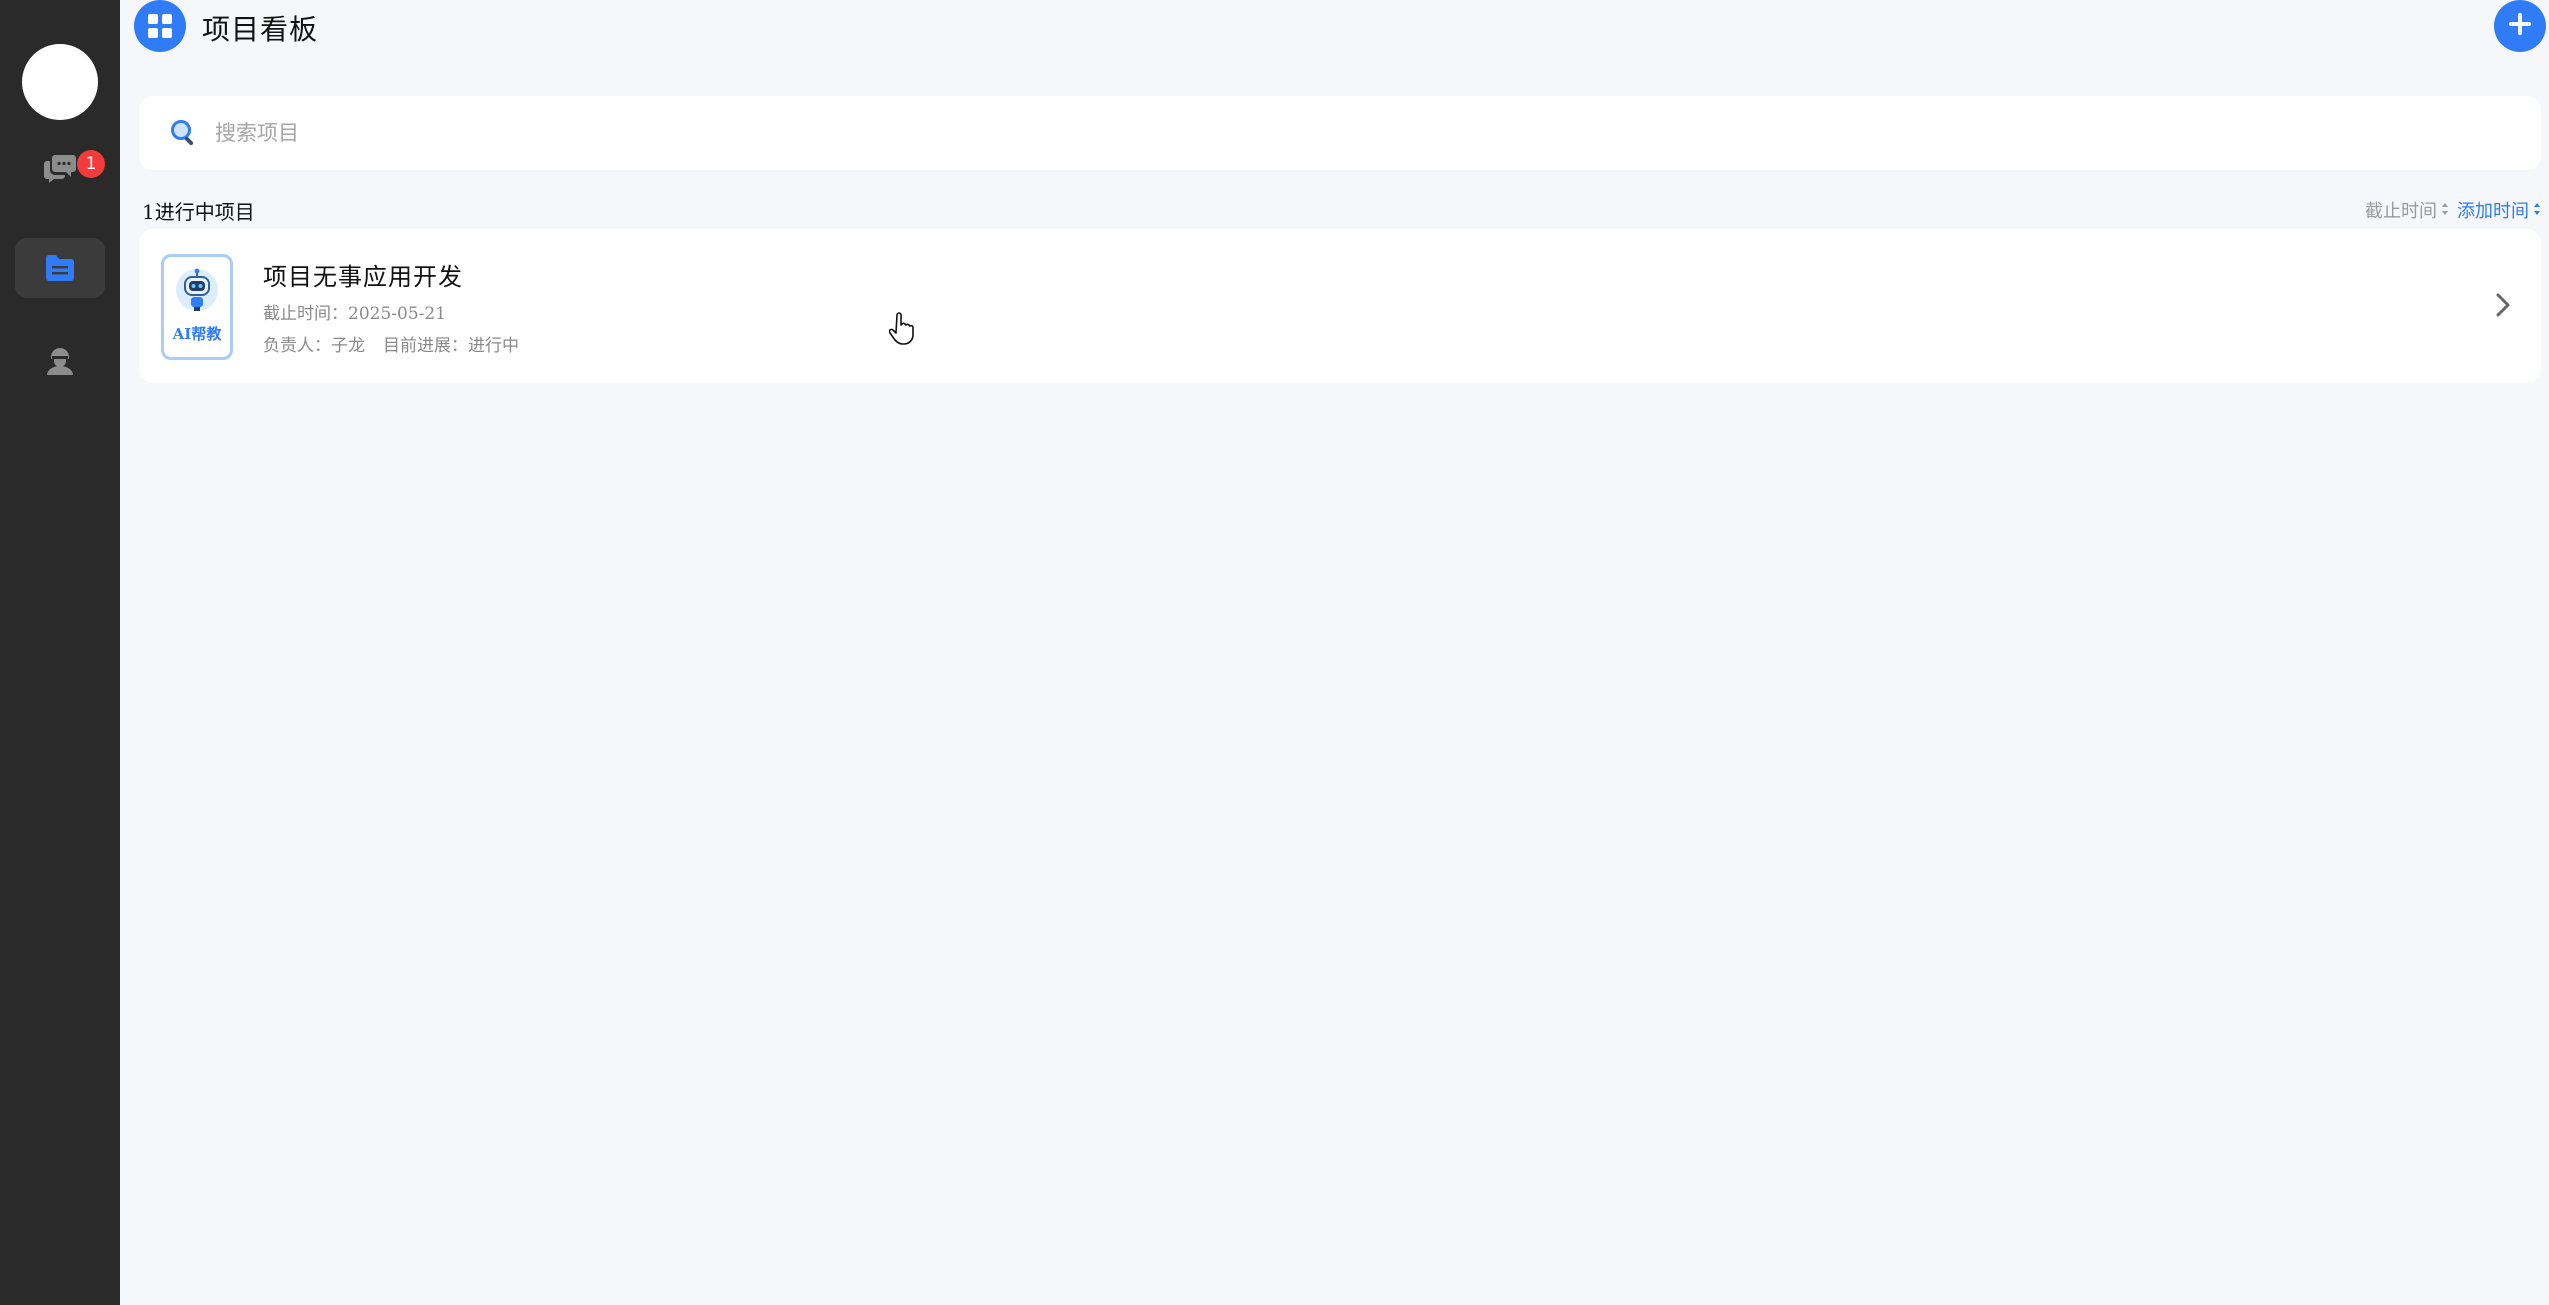  What do you see at coordinates (197, 292) in the screenshot?
I see `robot-icon` at bounding box center [197, 292].